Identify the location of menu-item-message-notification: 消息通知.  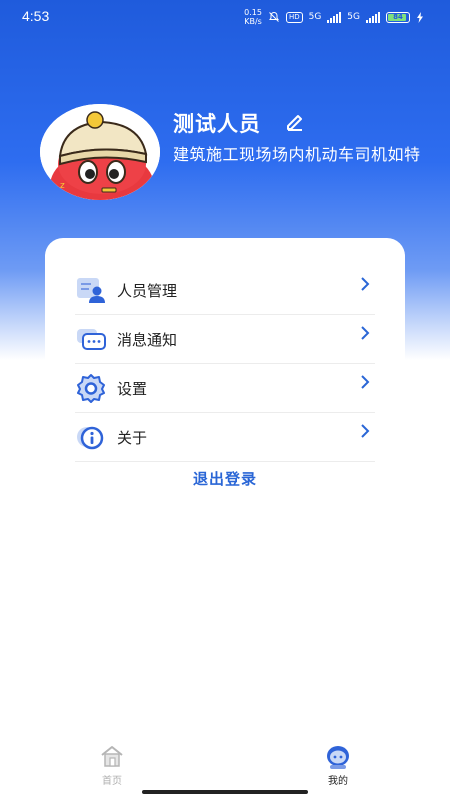
(225, 339).